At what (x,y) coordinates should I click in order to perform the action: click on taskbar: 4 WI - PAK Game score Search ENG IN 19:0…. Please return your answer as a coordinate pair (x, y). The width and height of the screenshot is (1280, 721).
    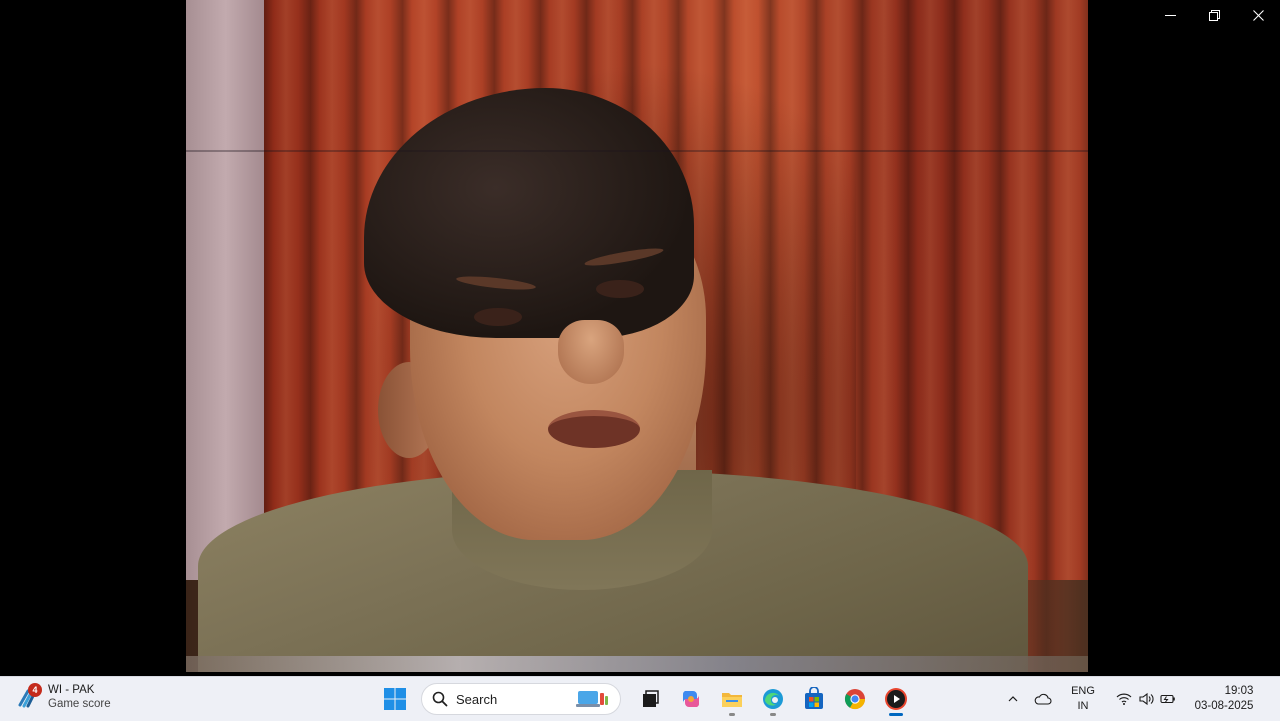
    Looking at the image, I should click on (640, 698).